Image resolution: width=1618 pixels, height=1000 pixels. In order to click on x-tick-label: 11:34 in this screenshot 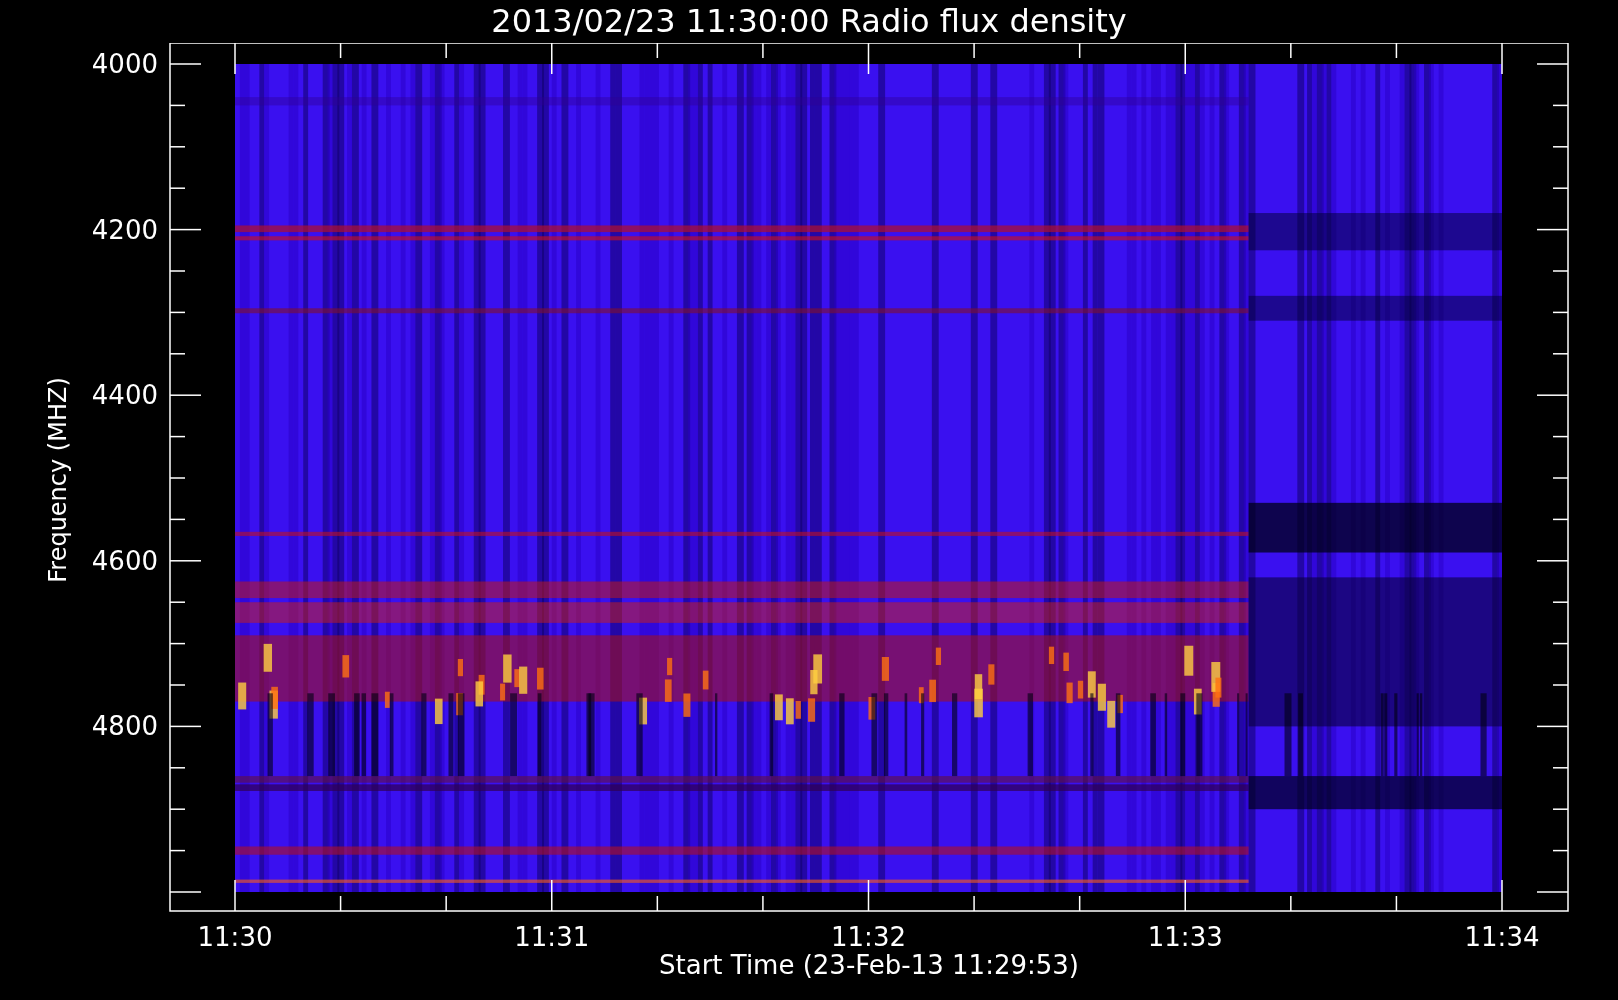, I will do `click(1502, 937)`.